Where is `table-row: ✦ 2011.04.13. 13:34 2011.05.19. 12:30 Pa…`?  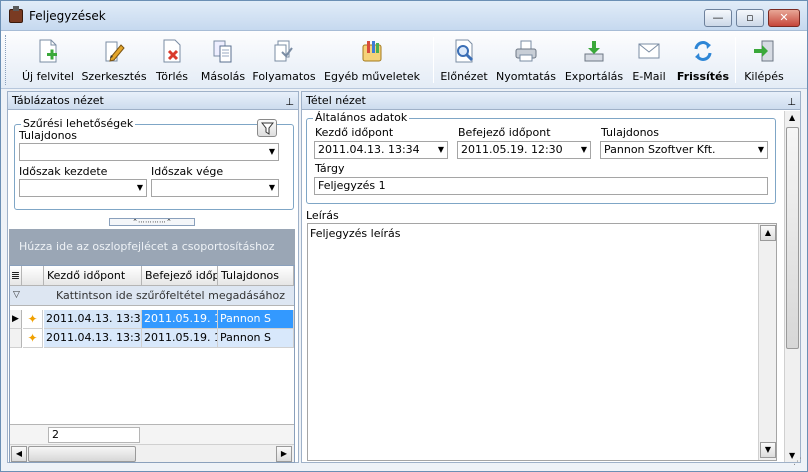
table-row: ✦ 2011.04.13. 13:34 2011.05.19. 12:30 Pa… is located at coordinates (152, 338).